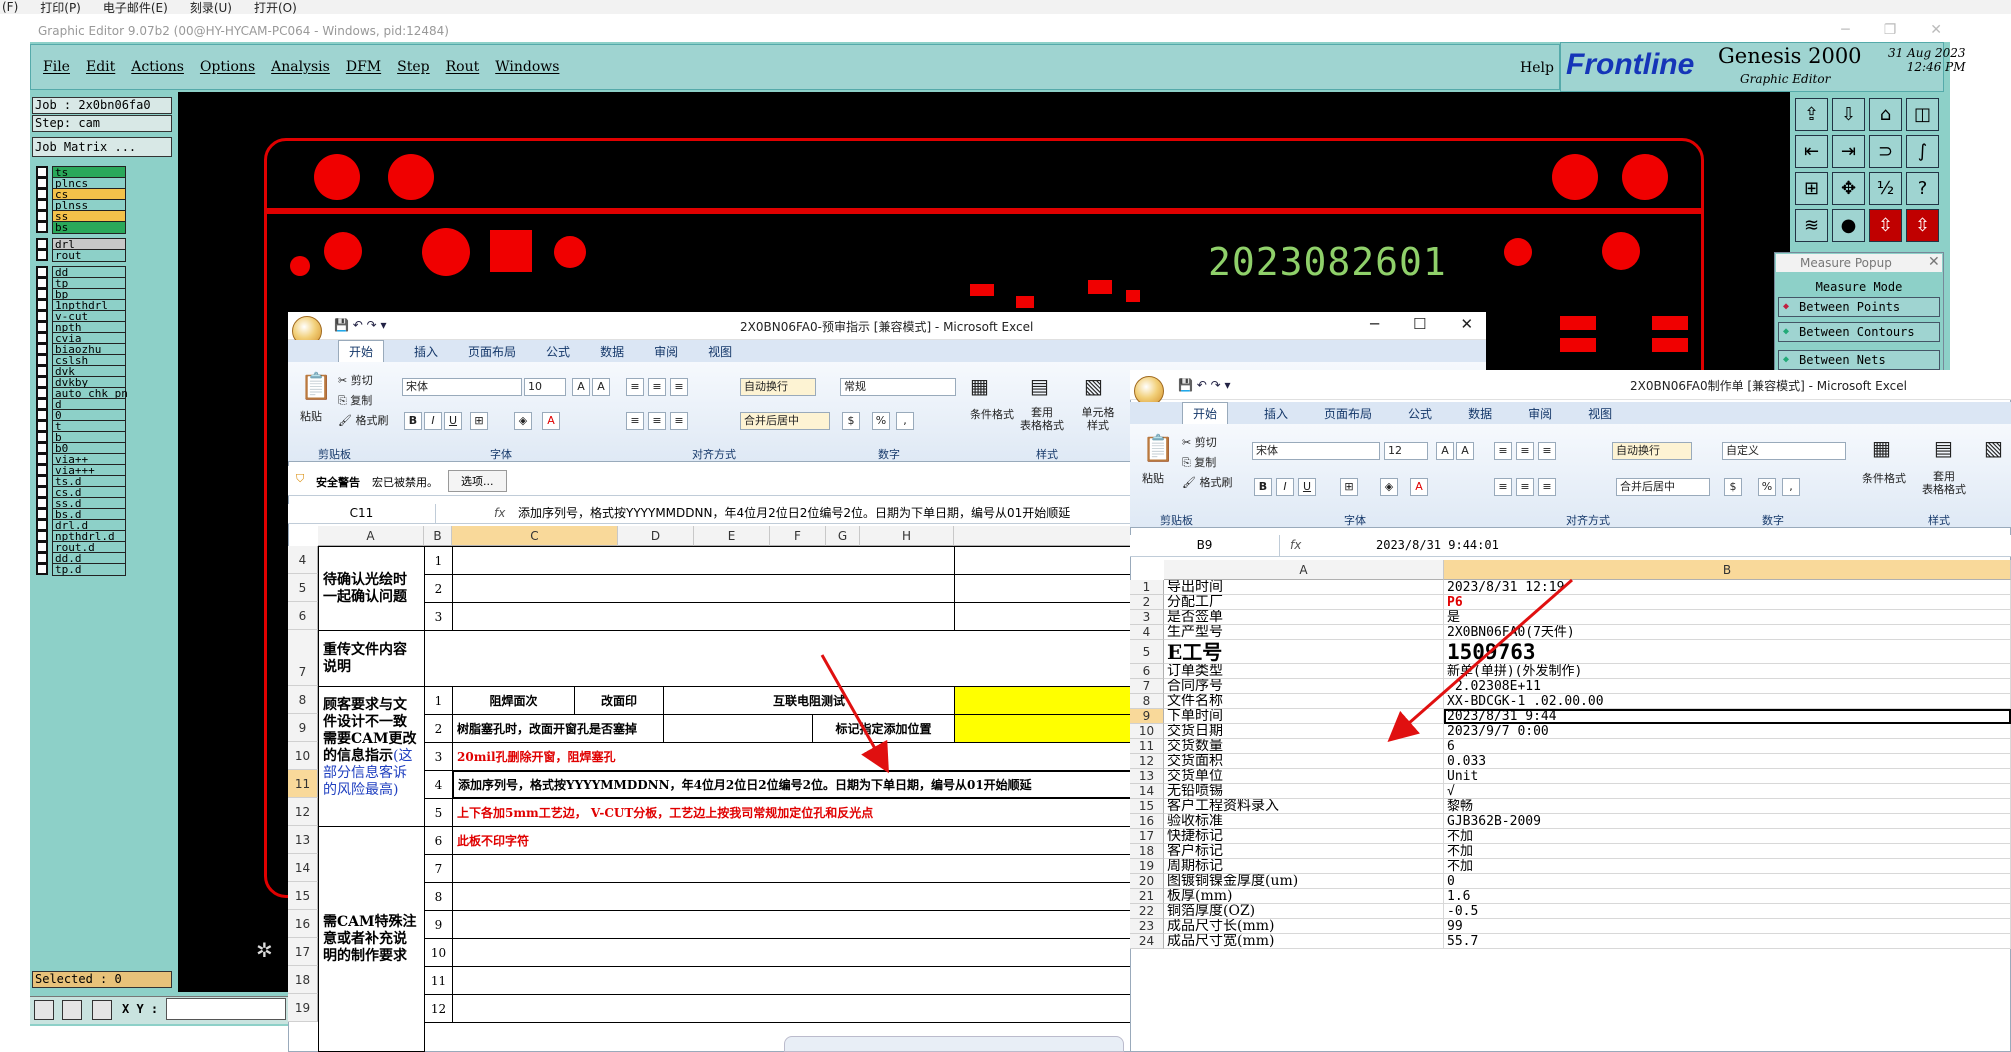 The image size is (2011, 1052). I want to click on toolbar-button-icon: ◫, so click(1922, 114).